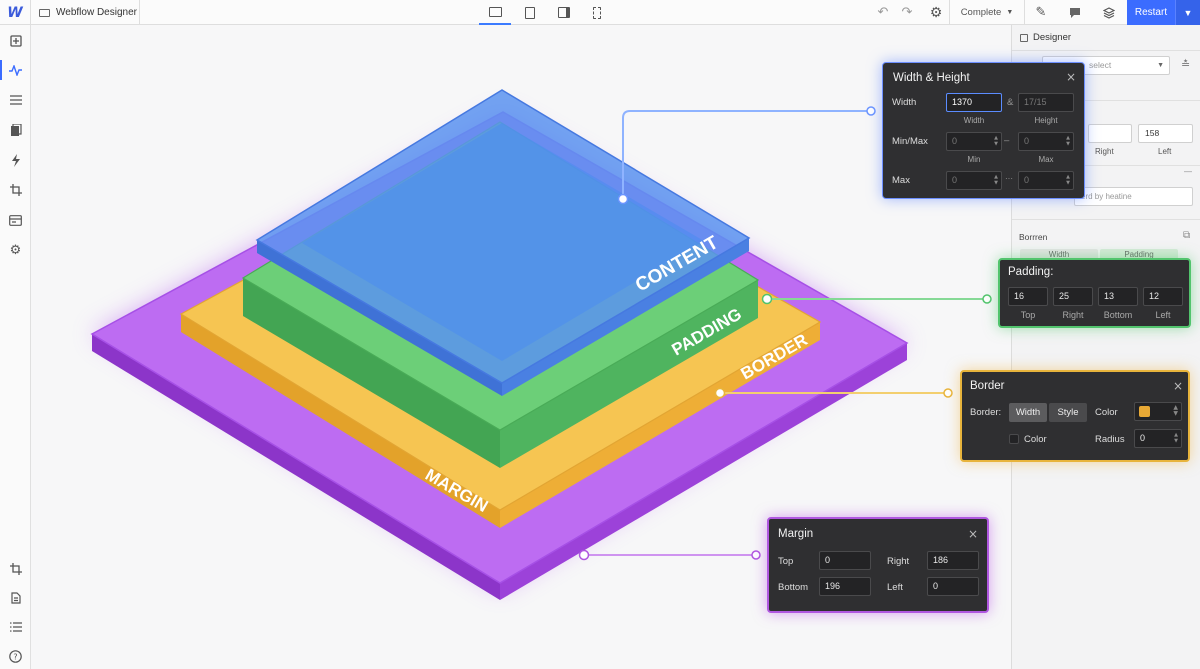 The width and height of the screenshot is (1200, 669). I want to click on padding-left-input: 12, so click(1163, 296).